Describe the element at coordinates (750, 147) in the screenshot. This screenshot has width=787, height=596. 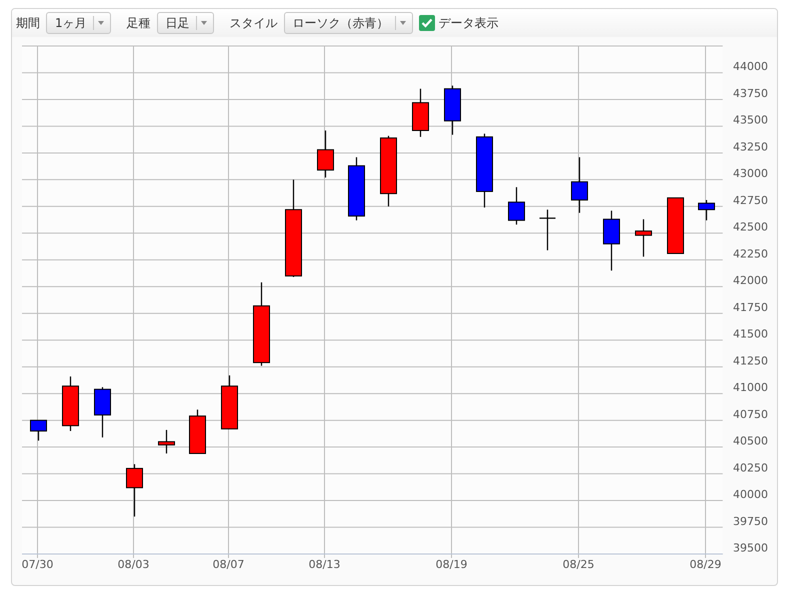
I see `y-axis-label: 43250` at that location.